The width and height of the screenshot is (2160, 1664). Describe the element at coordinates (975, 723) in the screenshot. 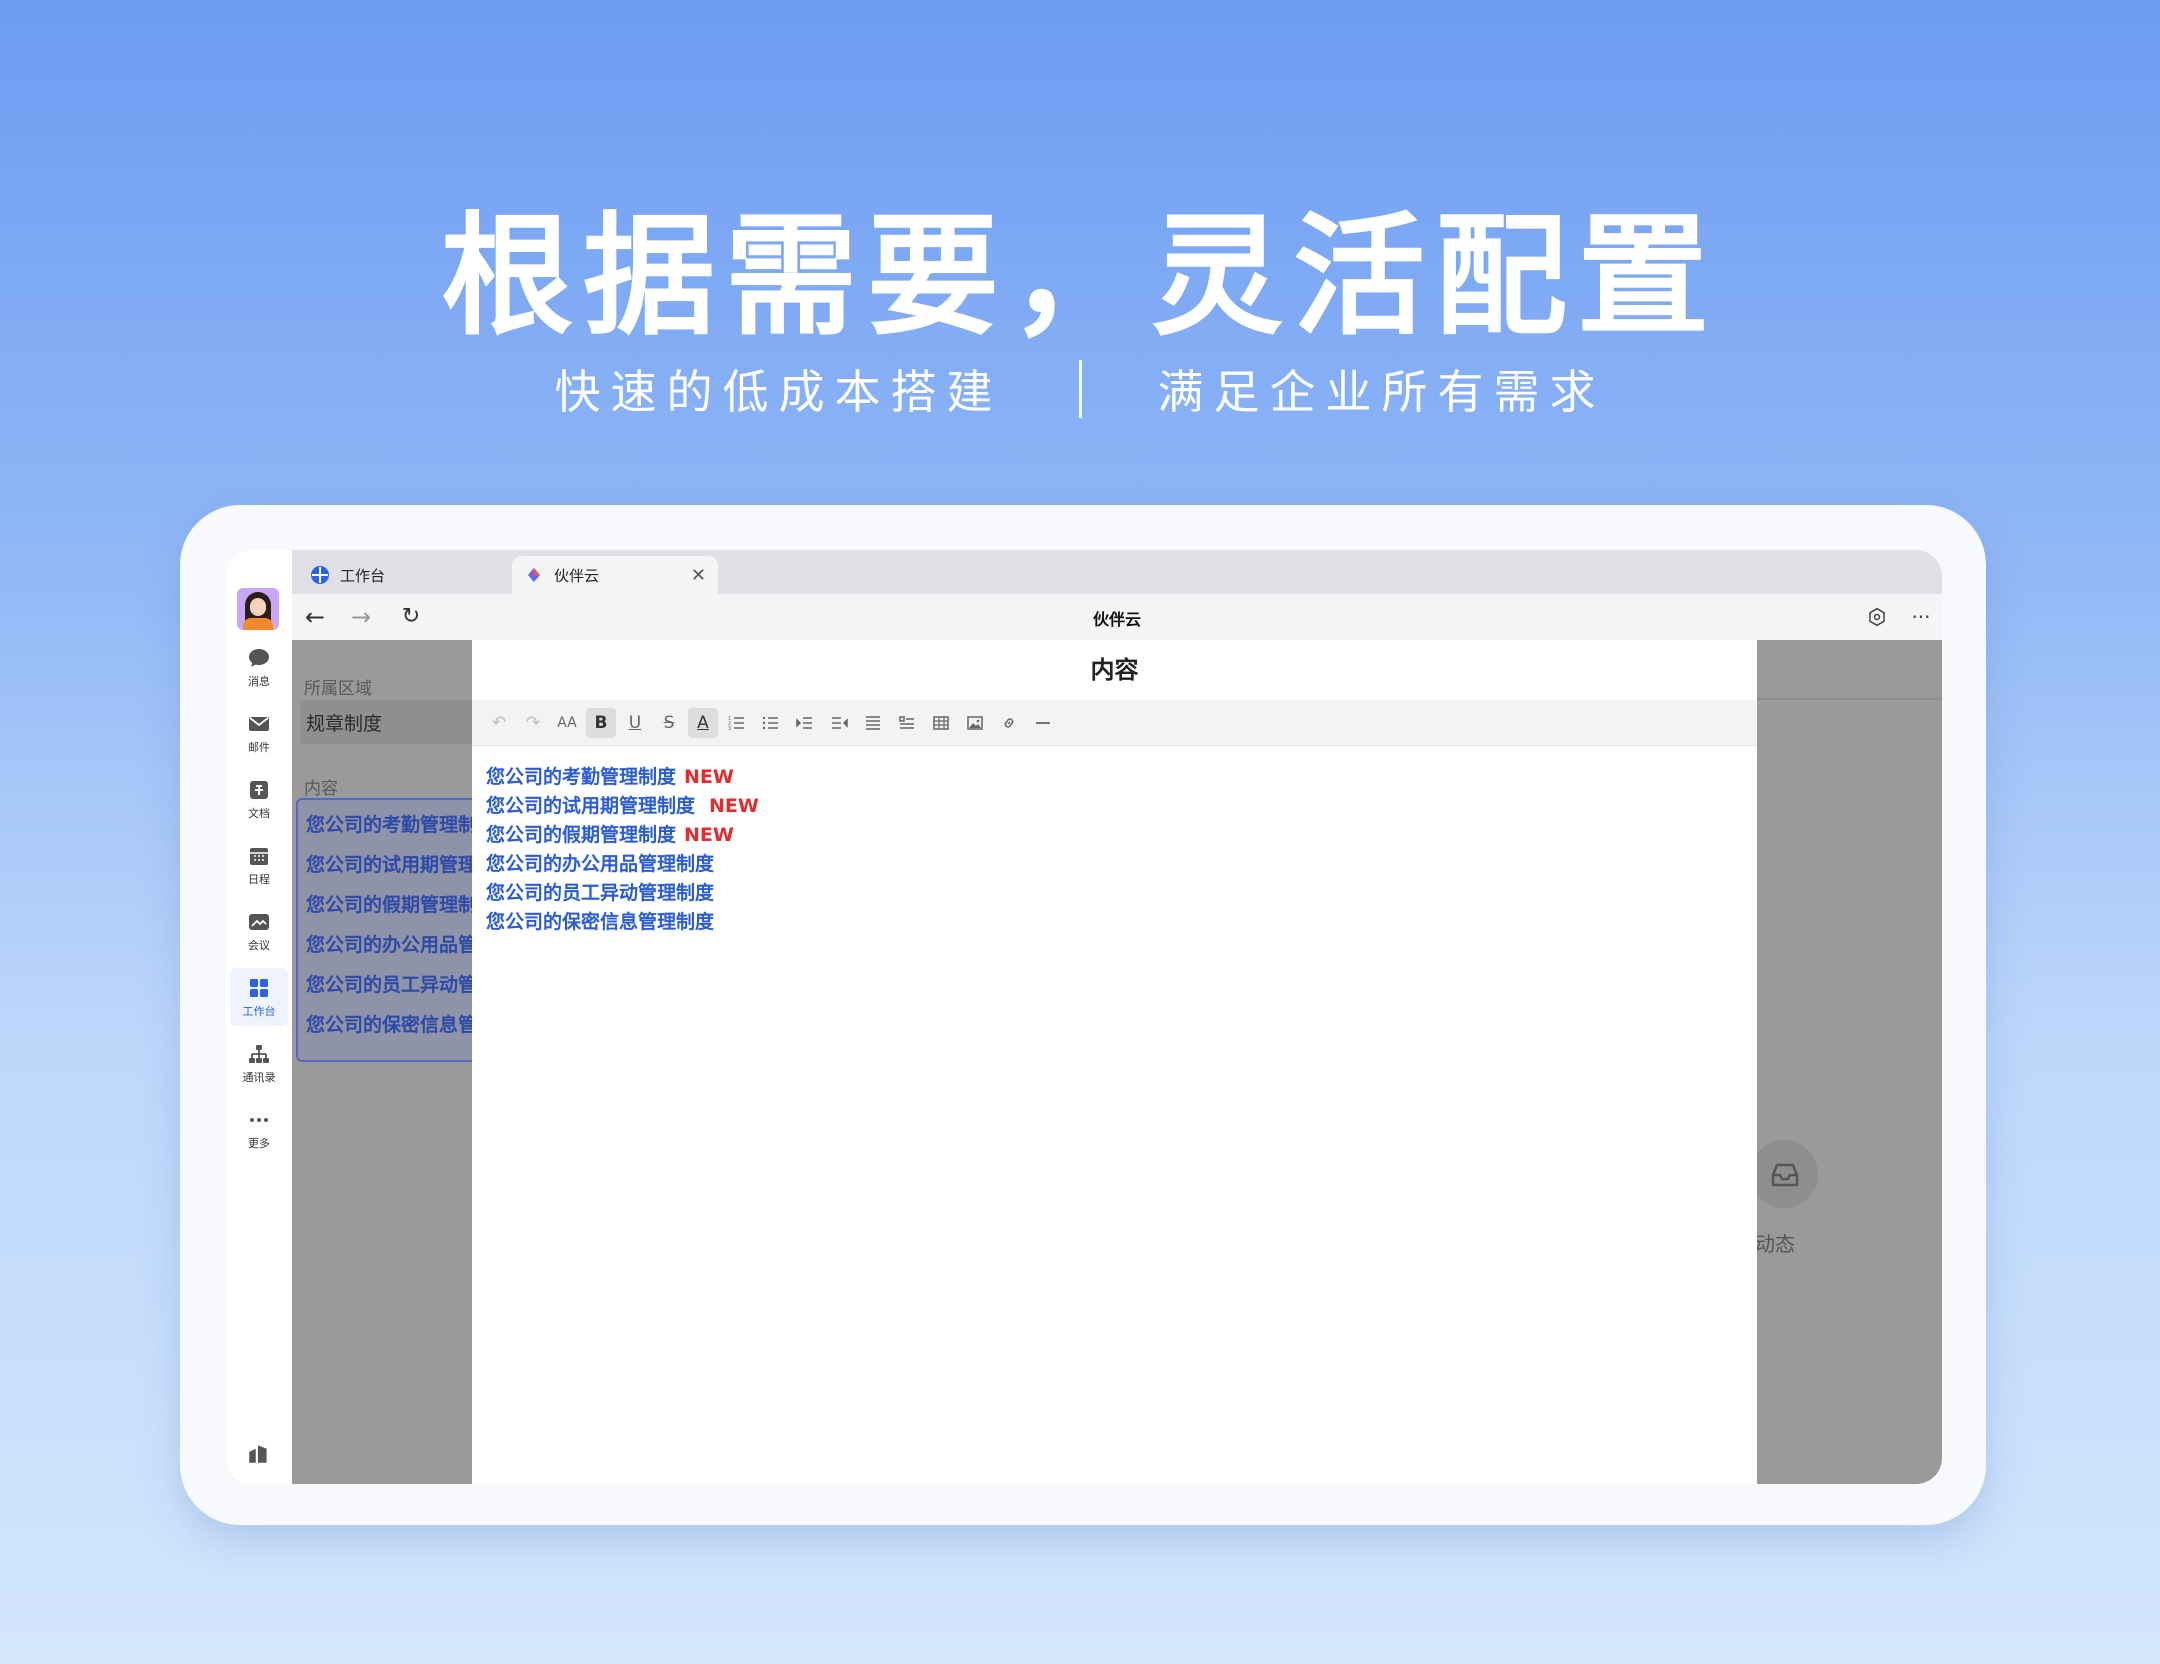

I see `image-icon` at that location.